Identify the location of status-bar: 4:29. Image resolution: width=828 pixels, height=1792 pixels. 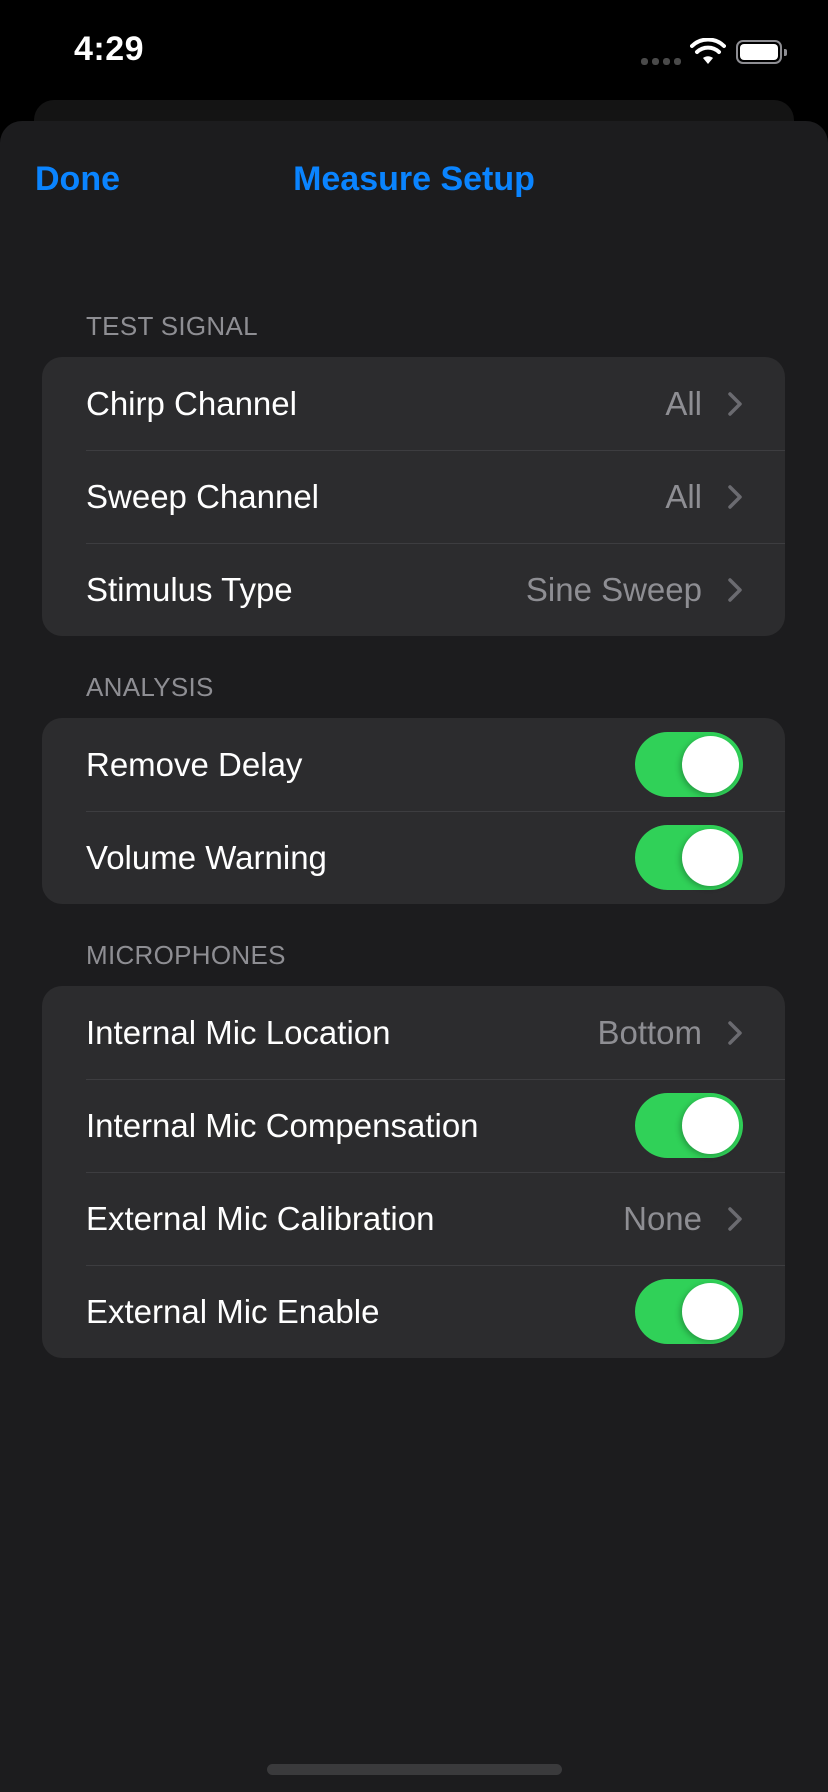
(414, 50).